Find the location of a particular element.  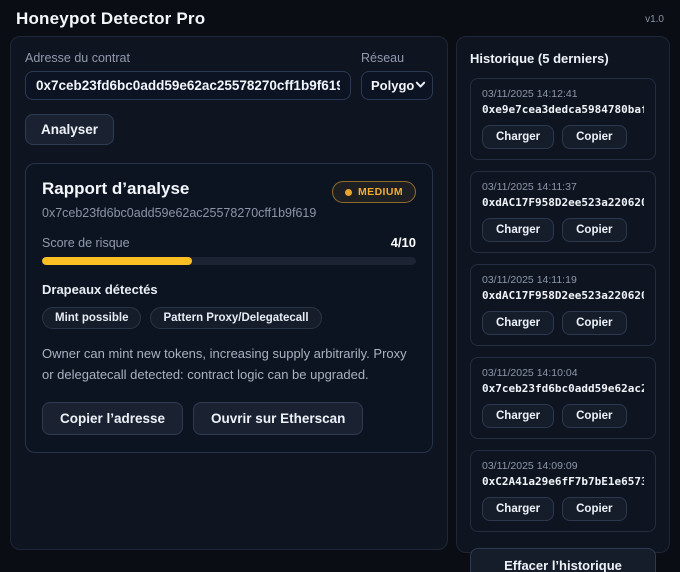

contract-form: Adresse du contrat Réseau Polygon is located at coordinates (229, 75).